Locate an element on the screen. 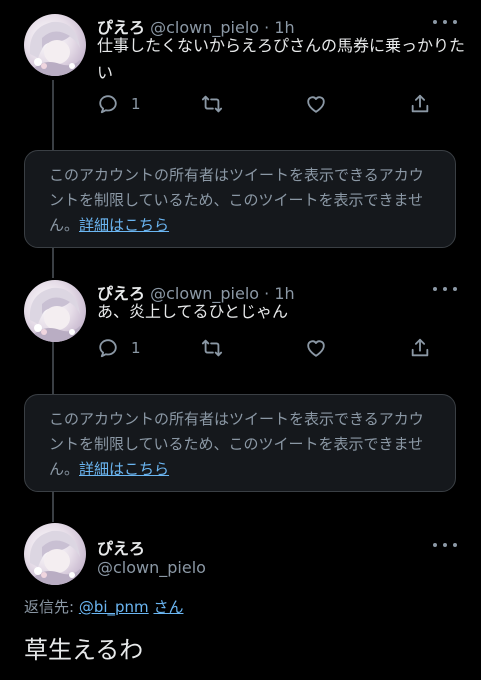 The image size is (481, 680). main-tweet-text: 草生えるわ is located at coordinates (84, 650).